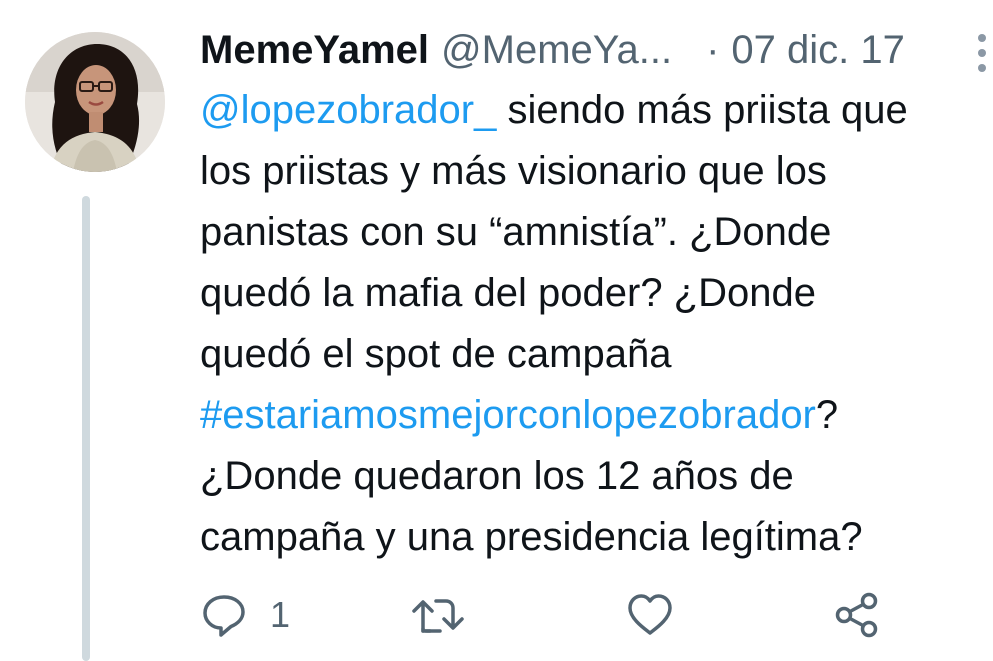 The image size is (993, 661). I want to click on more-vertical-icon, so click(982, 53).